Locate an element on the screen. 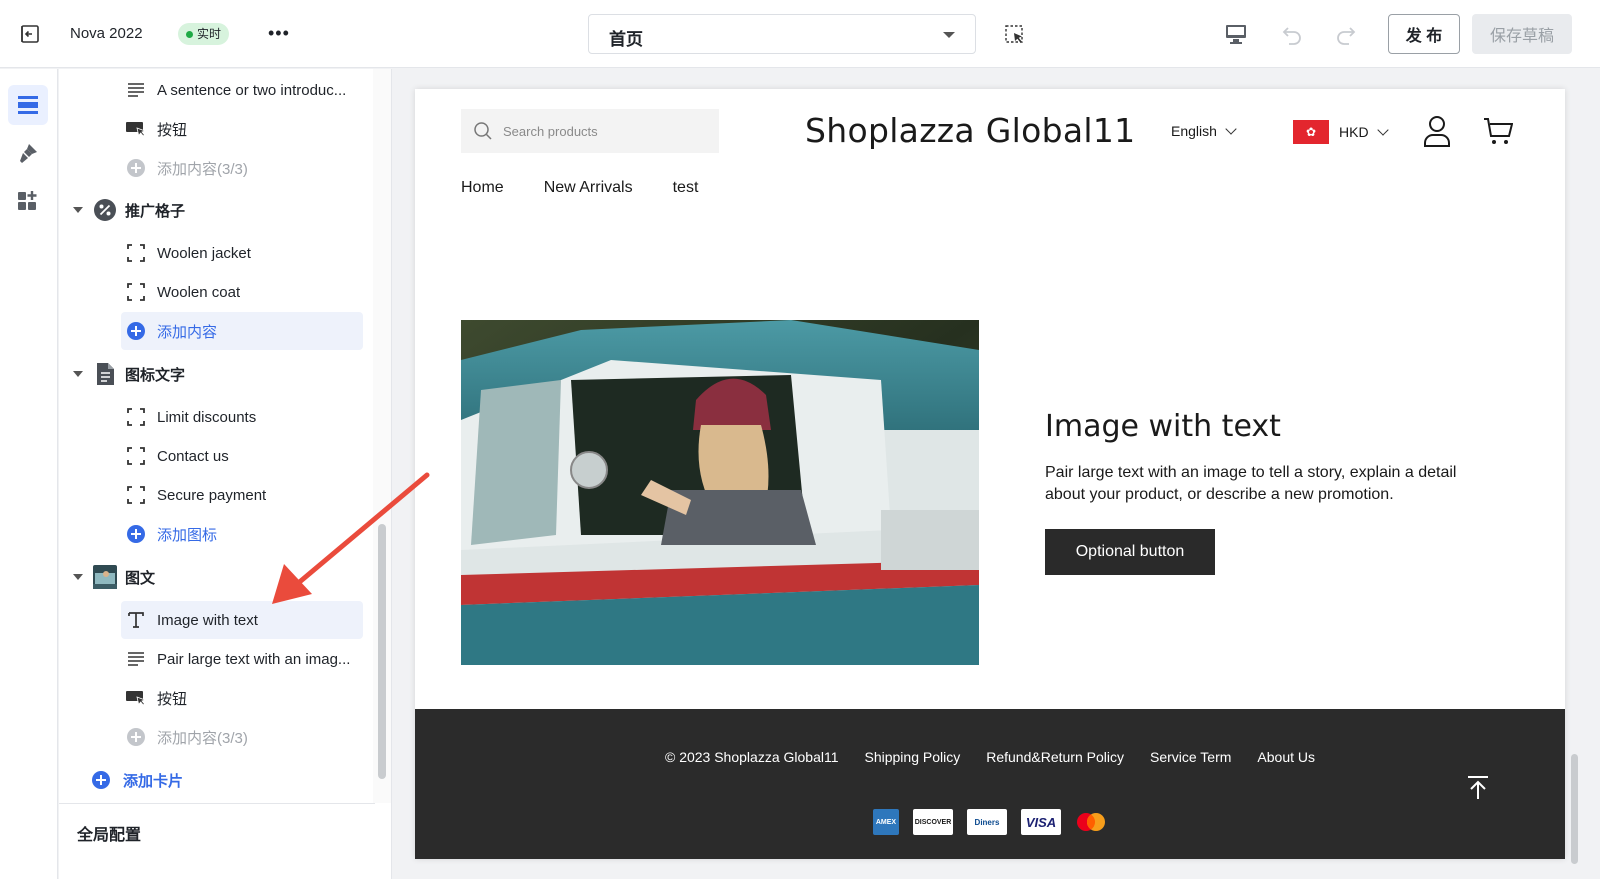  block-button-2: 按钮 is located at coordinates (242, 698).